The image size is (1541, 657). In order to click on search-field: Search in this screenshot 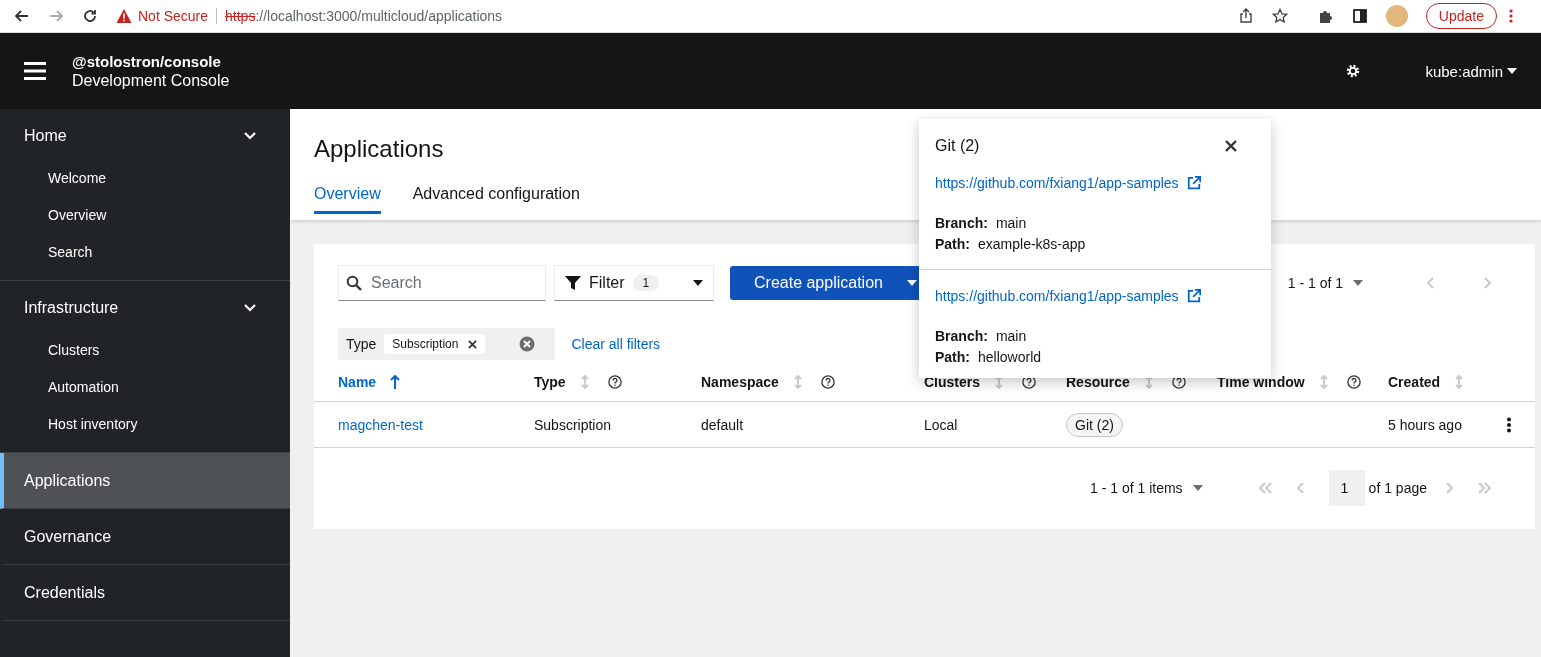, I will do `click(442, 283)`.